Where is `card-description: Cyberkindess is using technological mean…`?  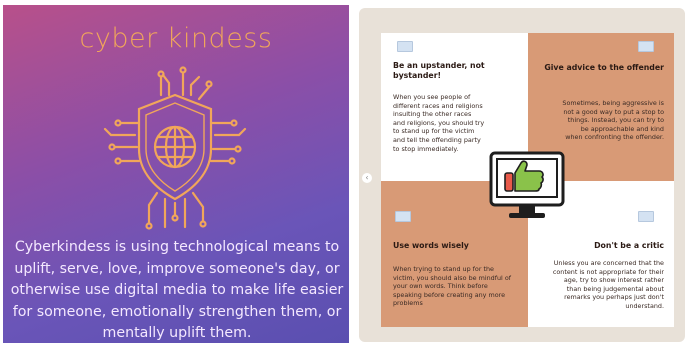 card-description: Cyberkindess is using technological mean… is located at coordinates (177, 290).